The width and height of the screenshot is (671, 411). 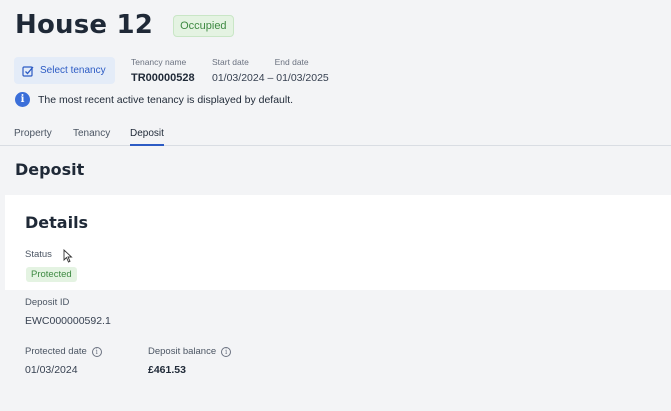 I want to click on protected-date-info-icon: i, so click(x=96, y=351).